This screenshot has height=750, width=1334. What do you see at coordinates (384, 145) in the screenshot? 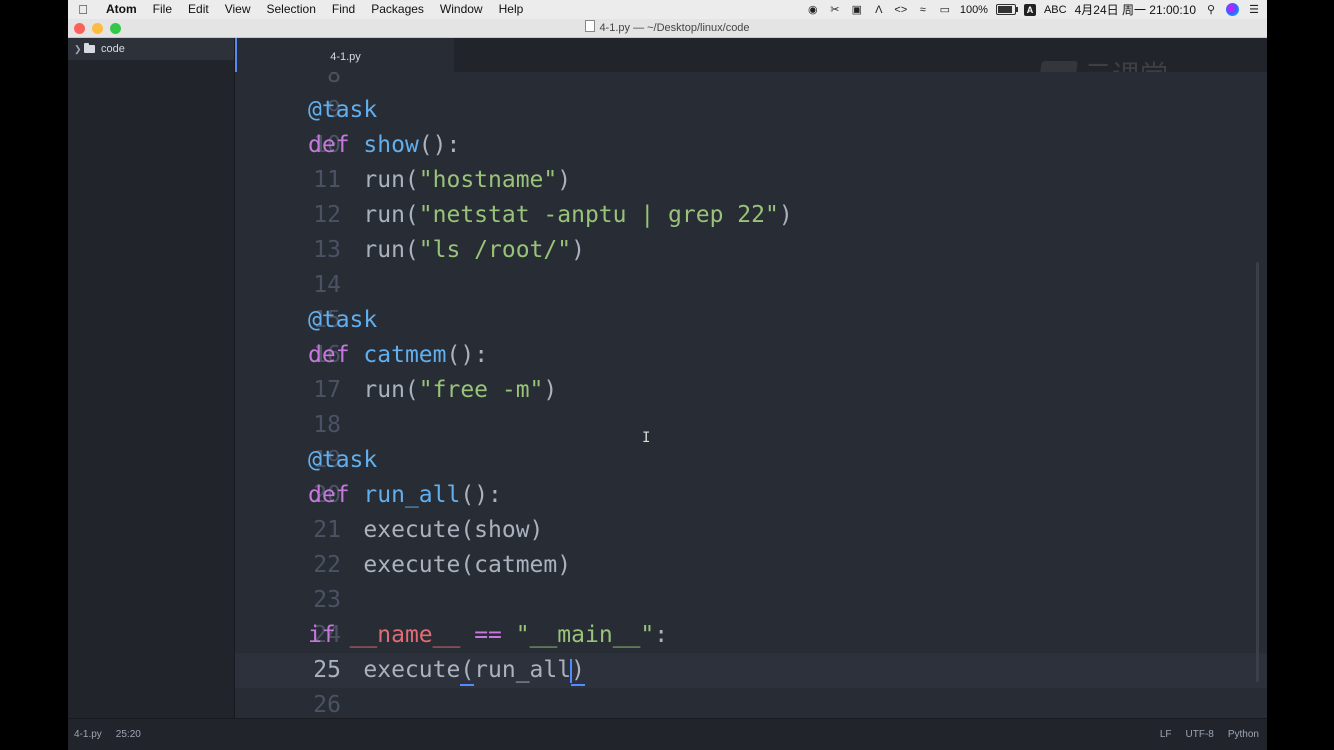
I see `code-text: def show():` at bounding box center [384, 145].